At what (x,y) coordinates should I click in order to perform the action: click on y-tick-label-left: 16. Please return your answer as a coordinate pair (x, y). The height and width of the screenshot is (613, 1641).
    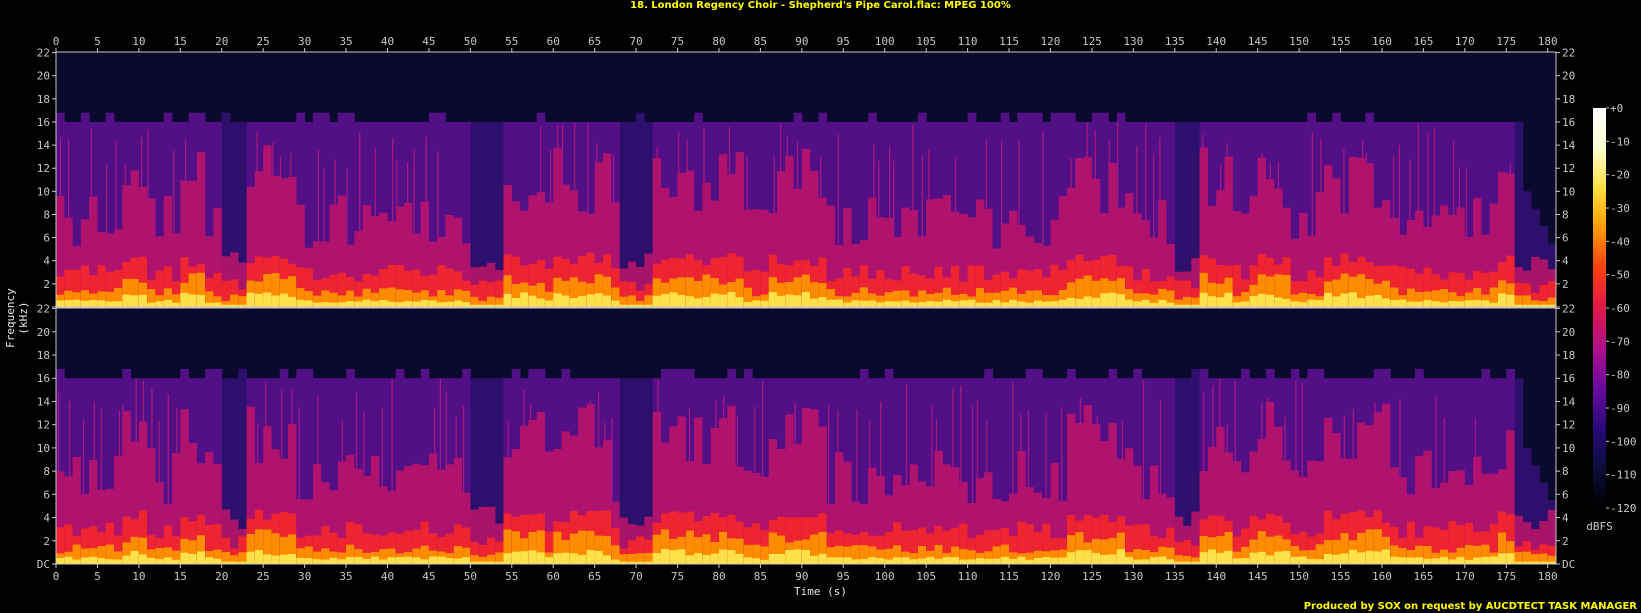
    Looking at the image, I should click on (43, 378).